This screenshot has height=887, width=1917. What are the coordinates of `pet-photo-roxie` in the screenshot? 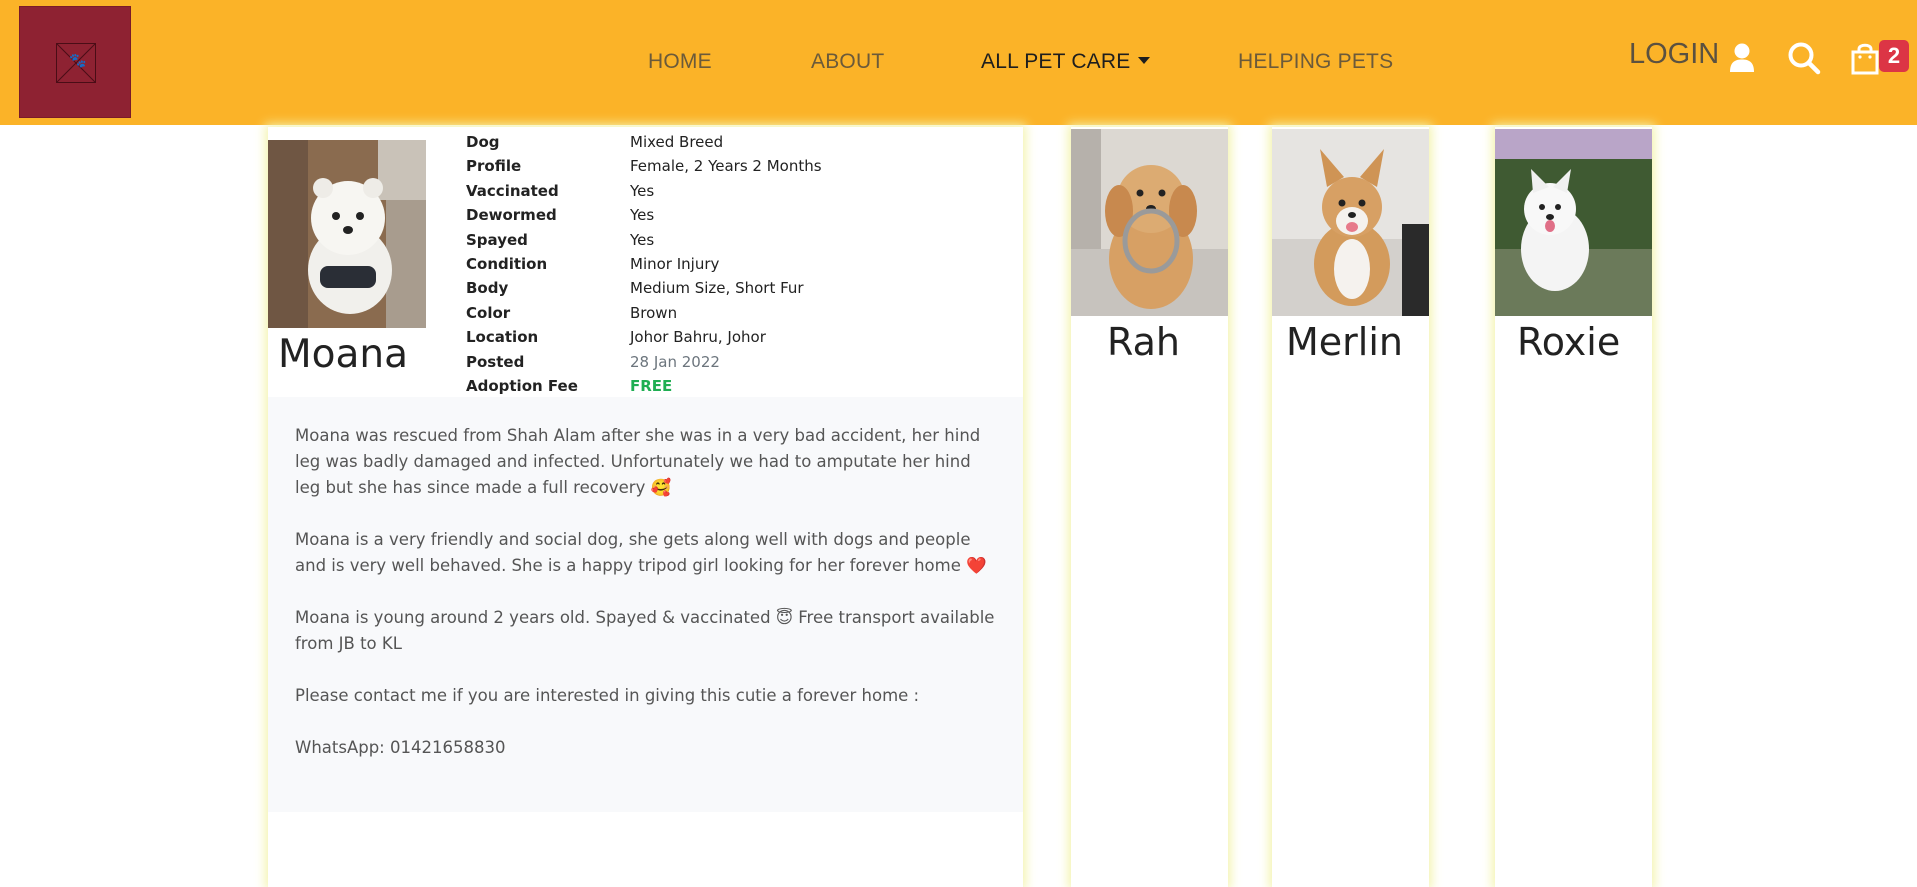 It's located at (1573, 222).